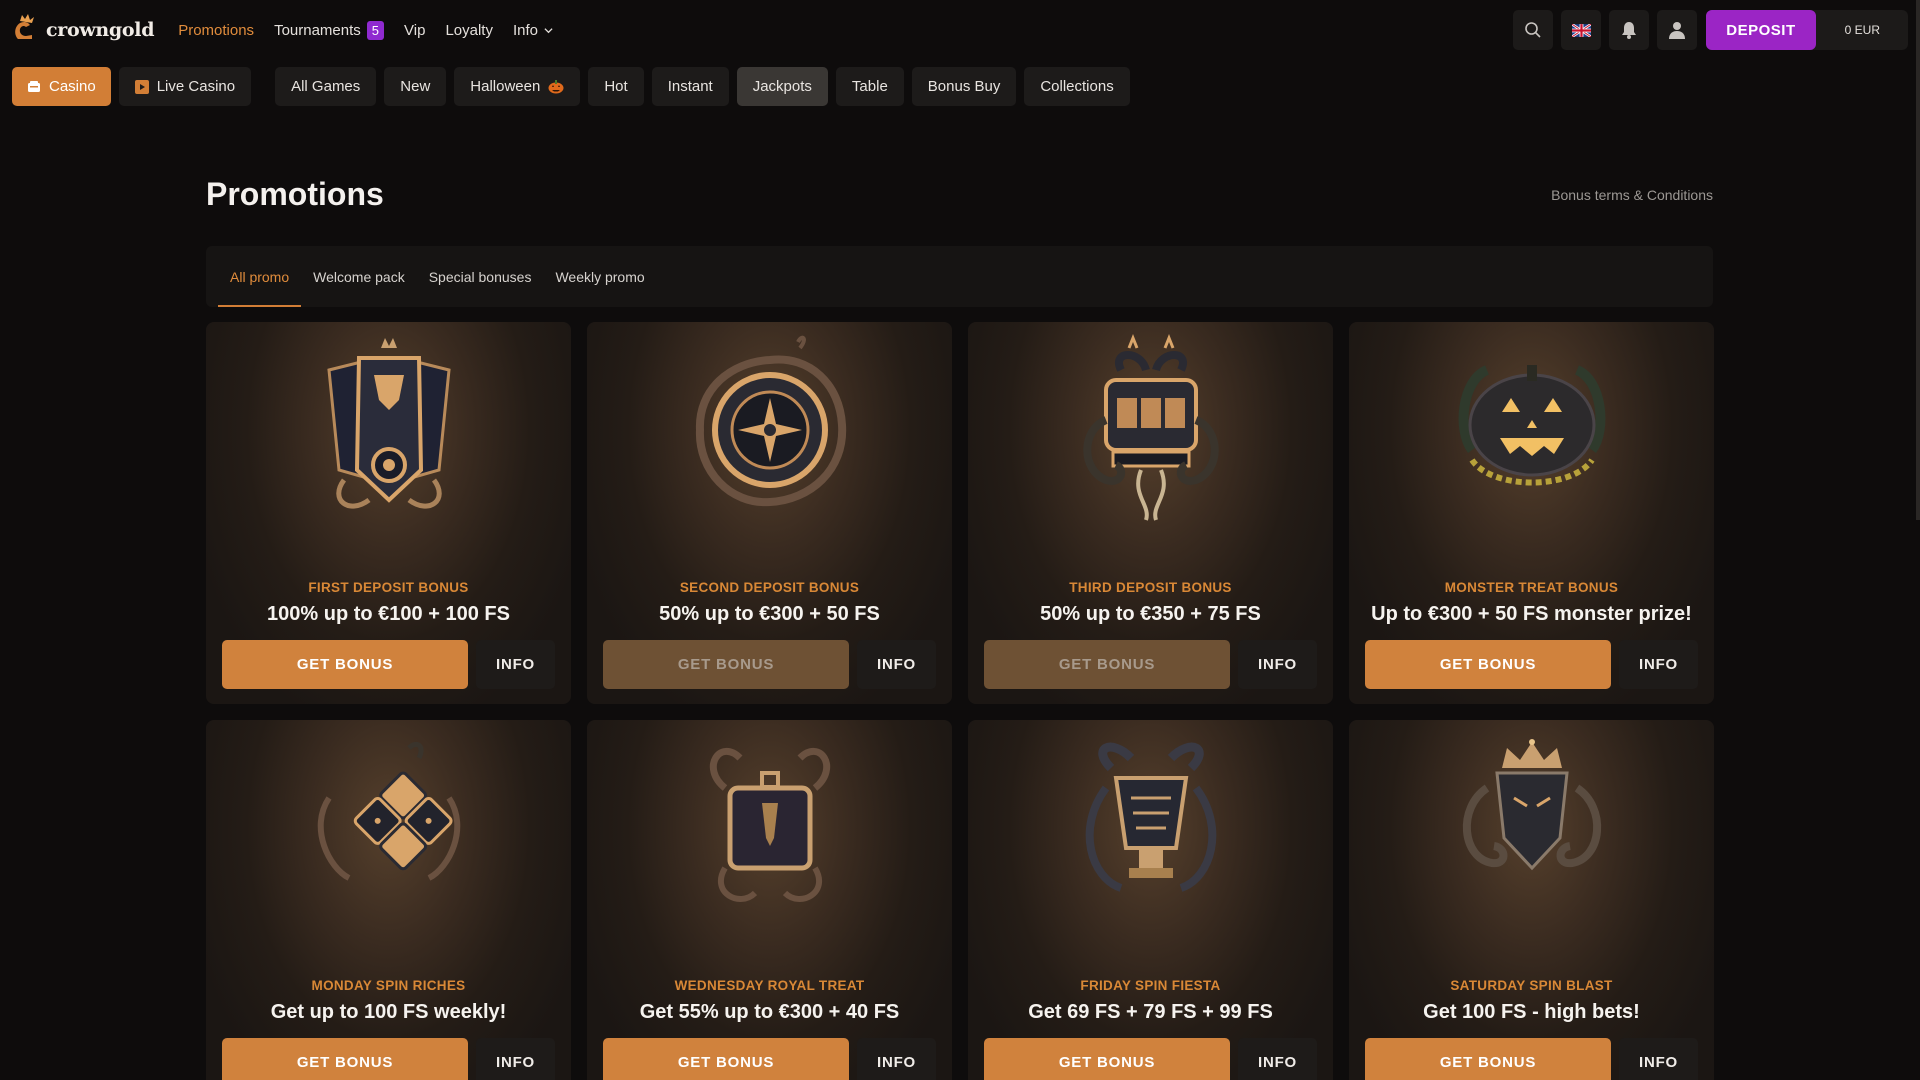 The width and height of the screenshot is (1920, 1080). I want to click on category-casino: Casino, so click(61, 86).